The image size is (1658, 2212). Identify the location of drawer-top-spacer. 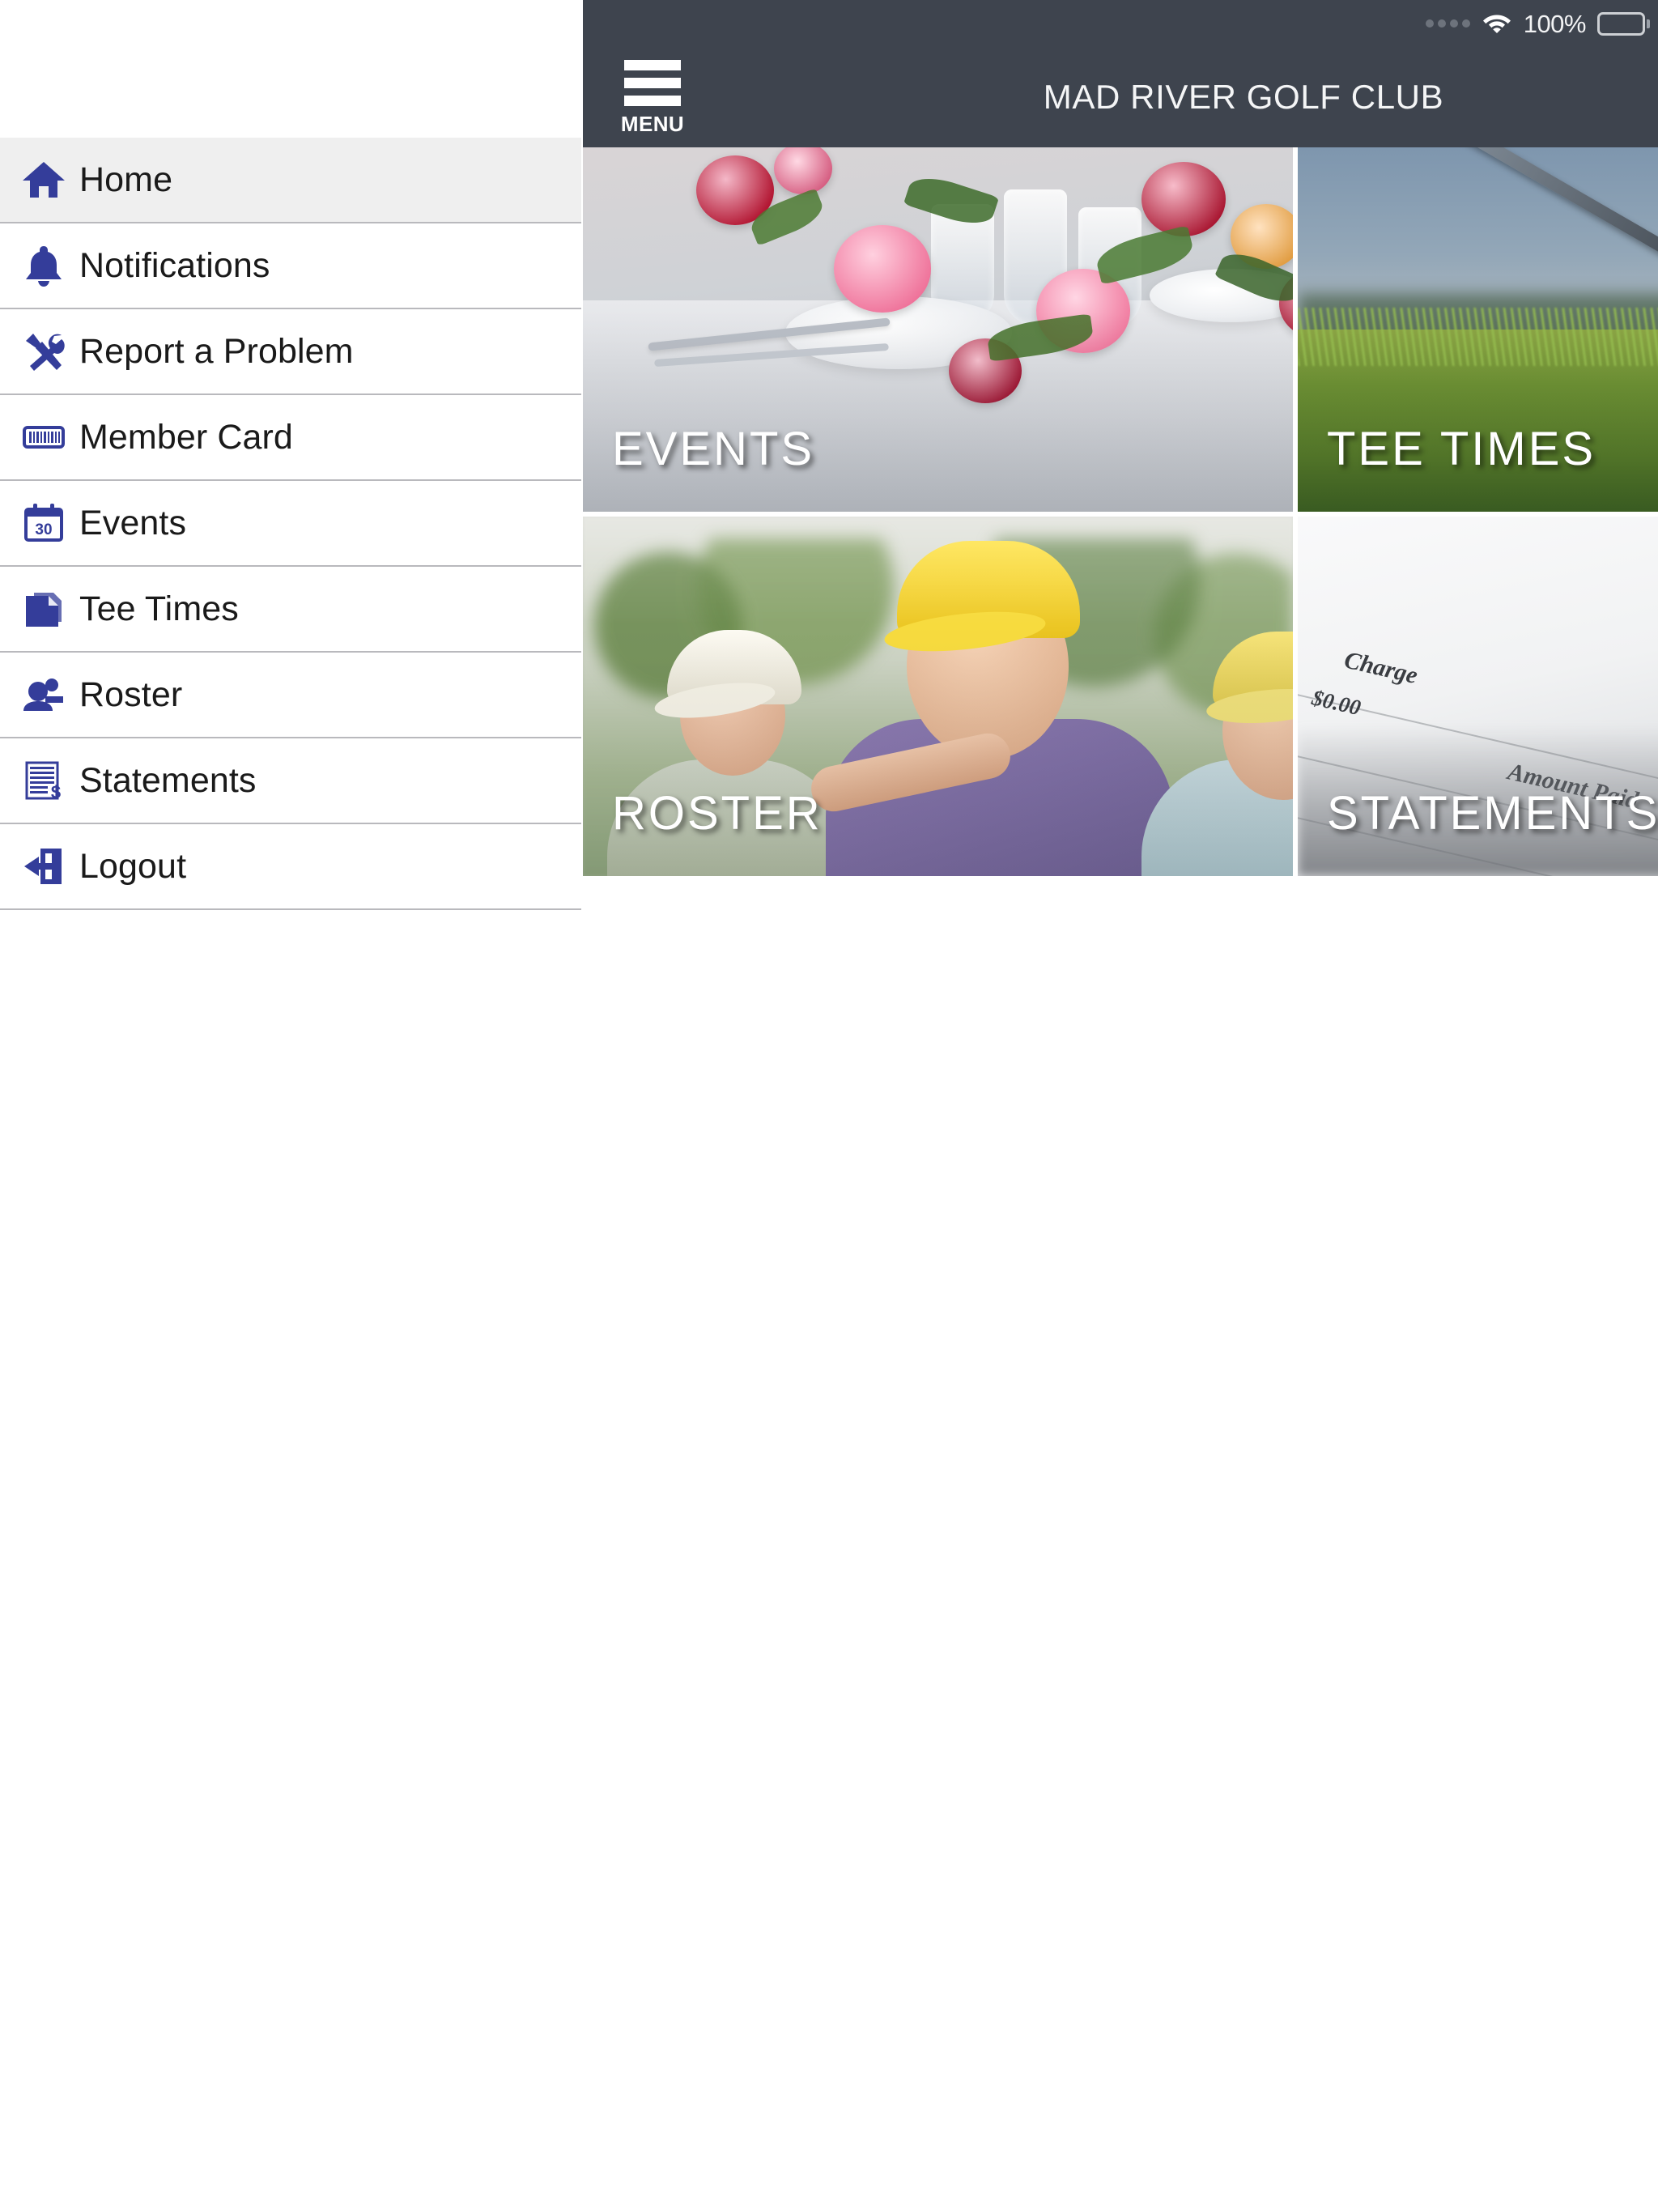
(290, 69).